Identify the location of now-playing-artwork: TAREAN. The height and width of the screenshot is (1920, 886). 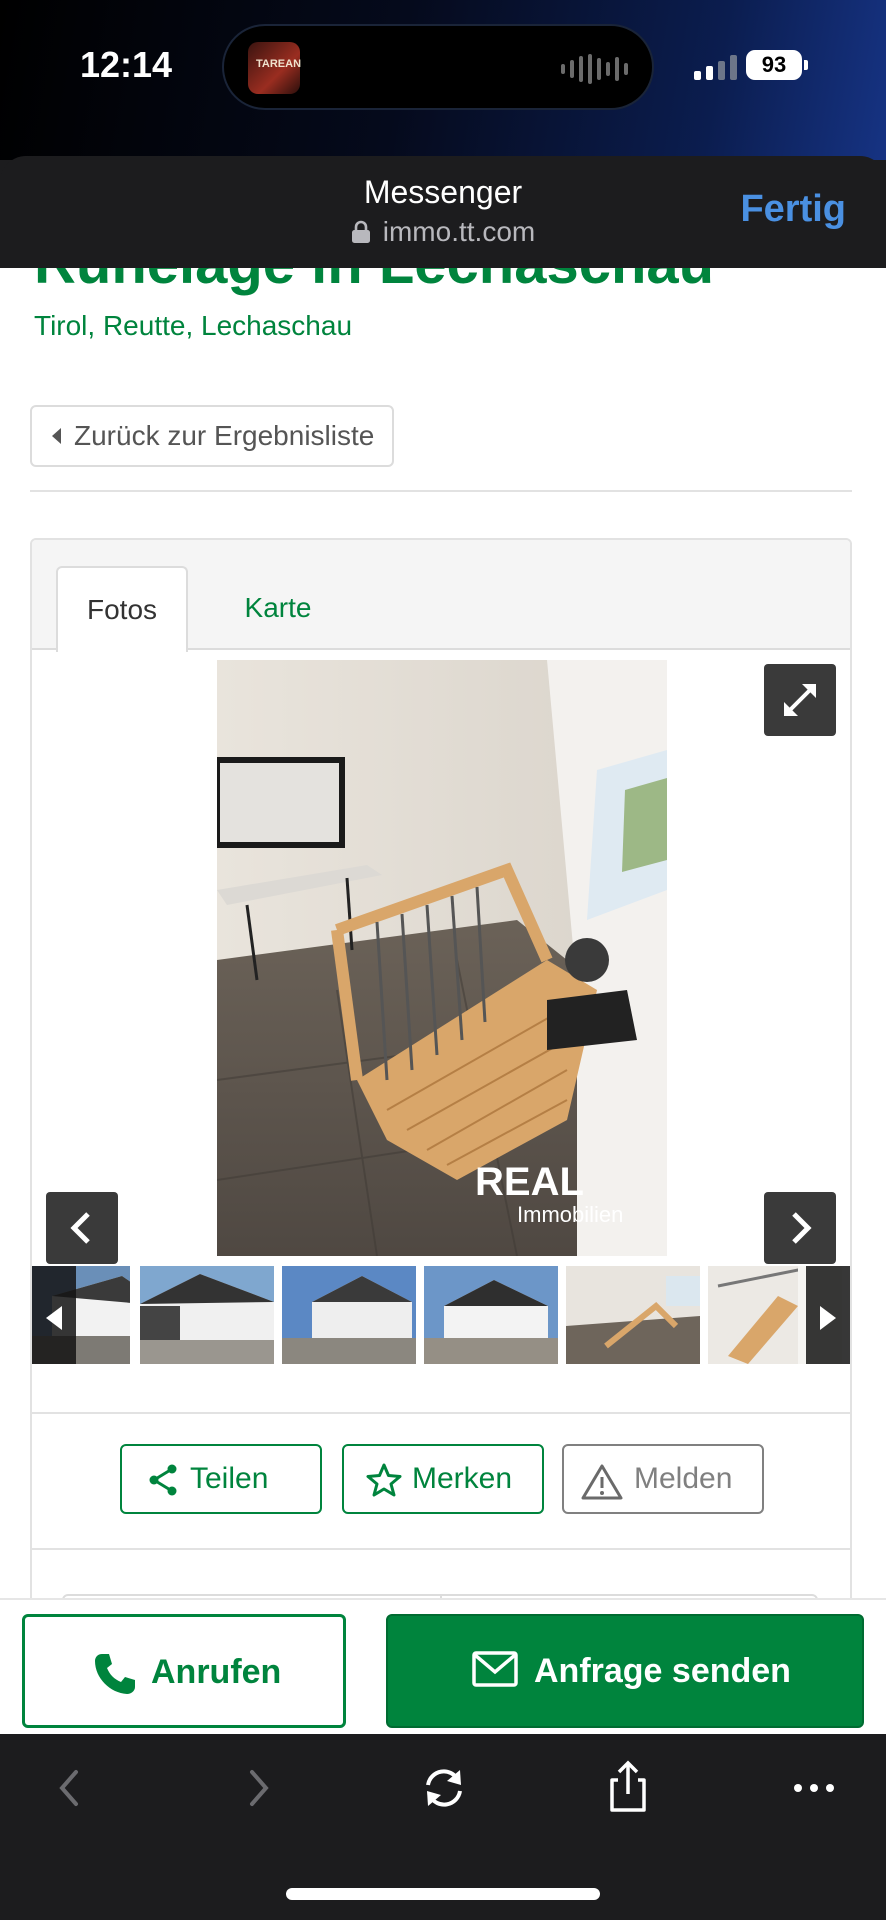
(275, 68).